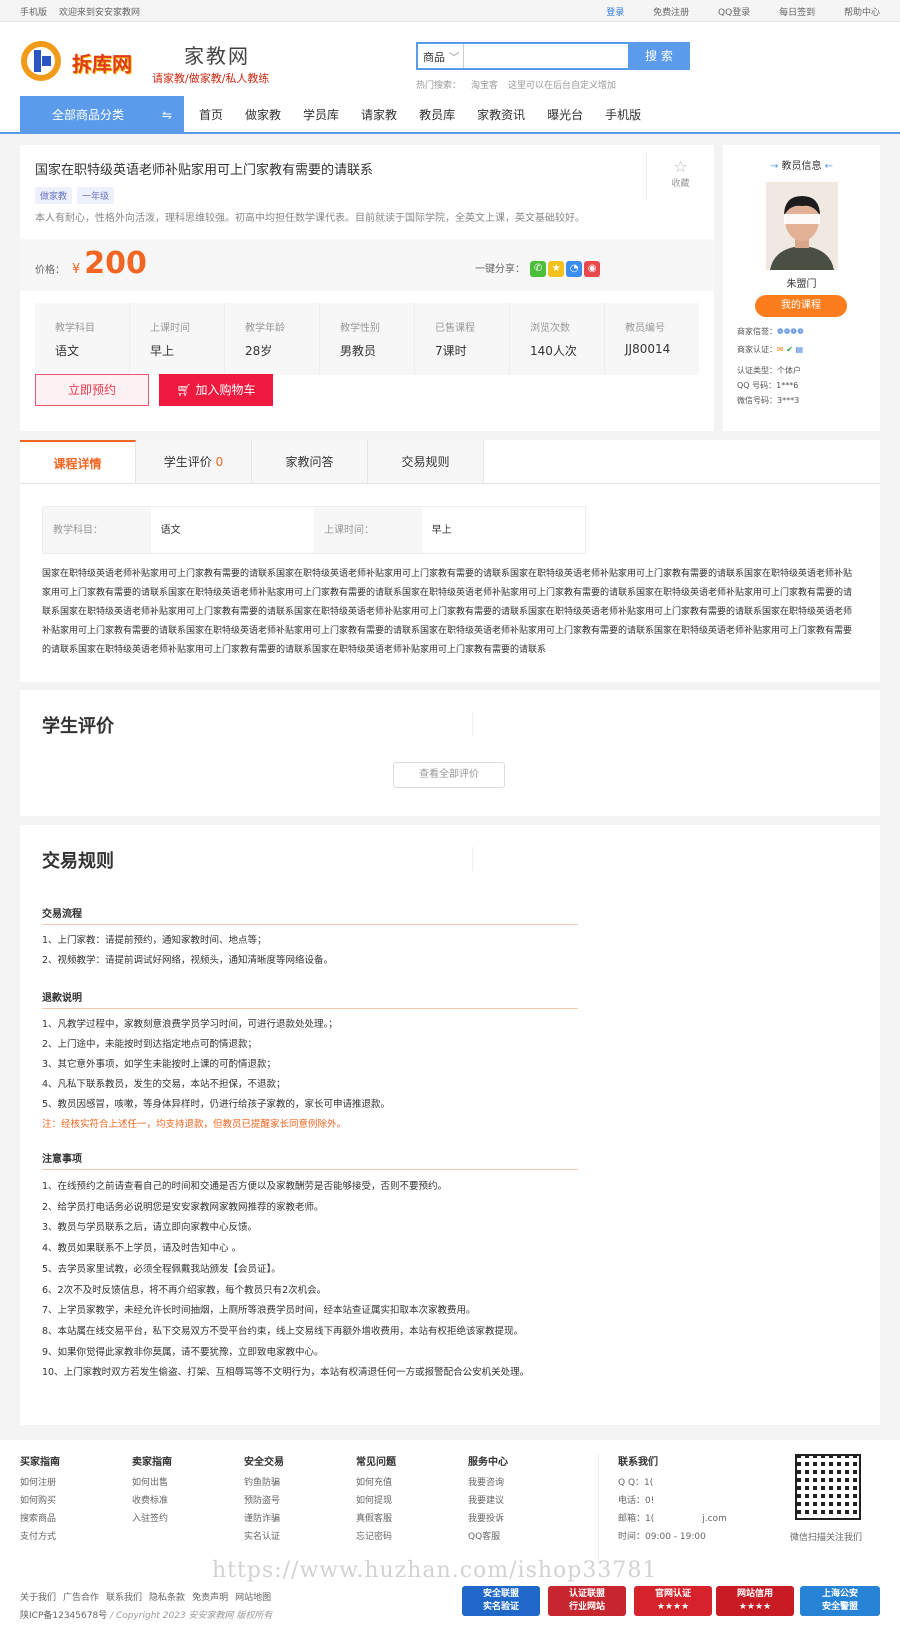 This screenshot has height=1630, width=900. I want to click on attr-item: 已售课程 7课时, so click(462, 339).